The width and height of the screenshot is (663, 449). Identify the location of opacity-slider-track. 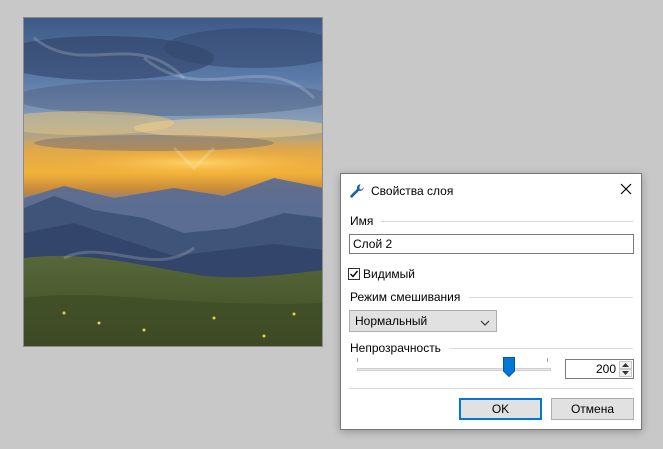
(454, 369).